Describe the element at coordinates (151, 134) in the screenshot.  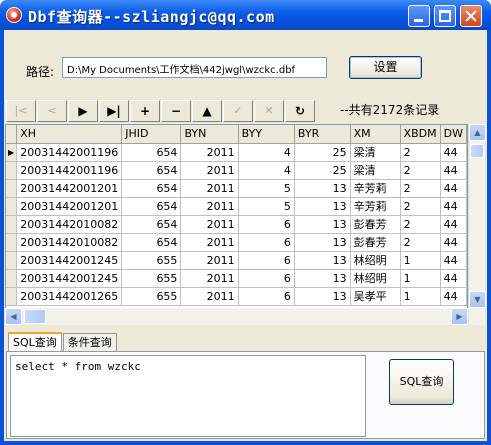
I see `column-header: JHID` at that location.